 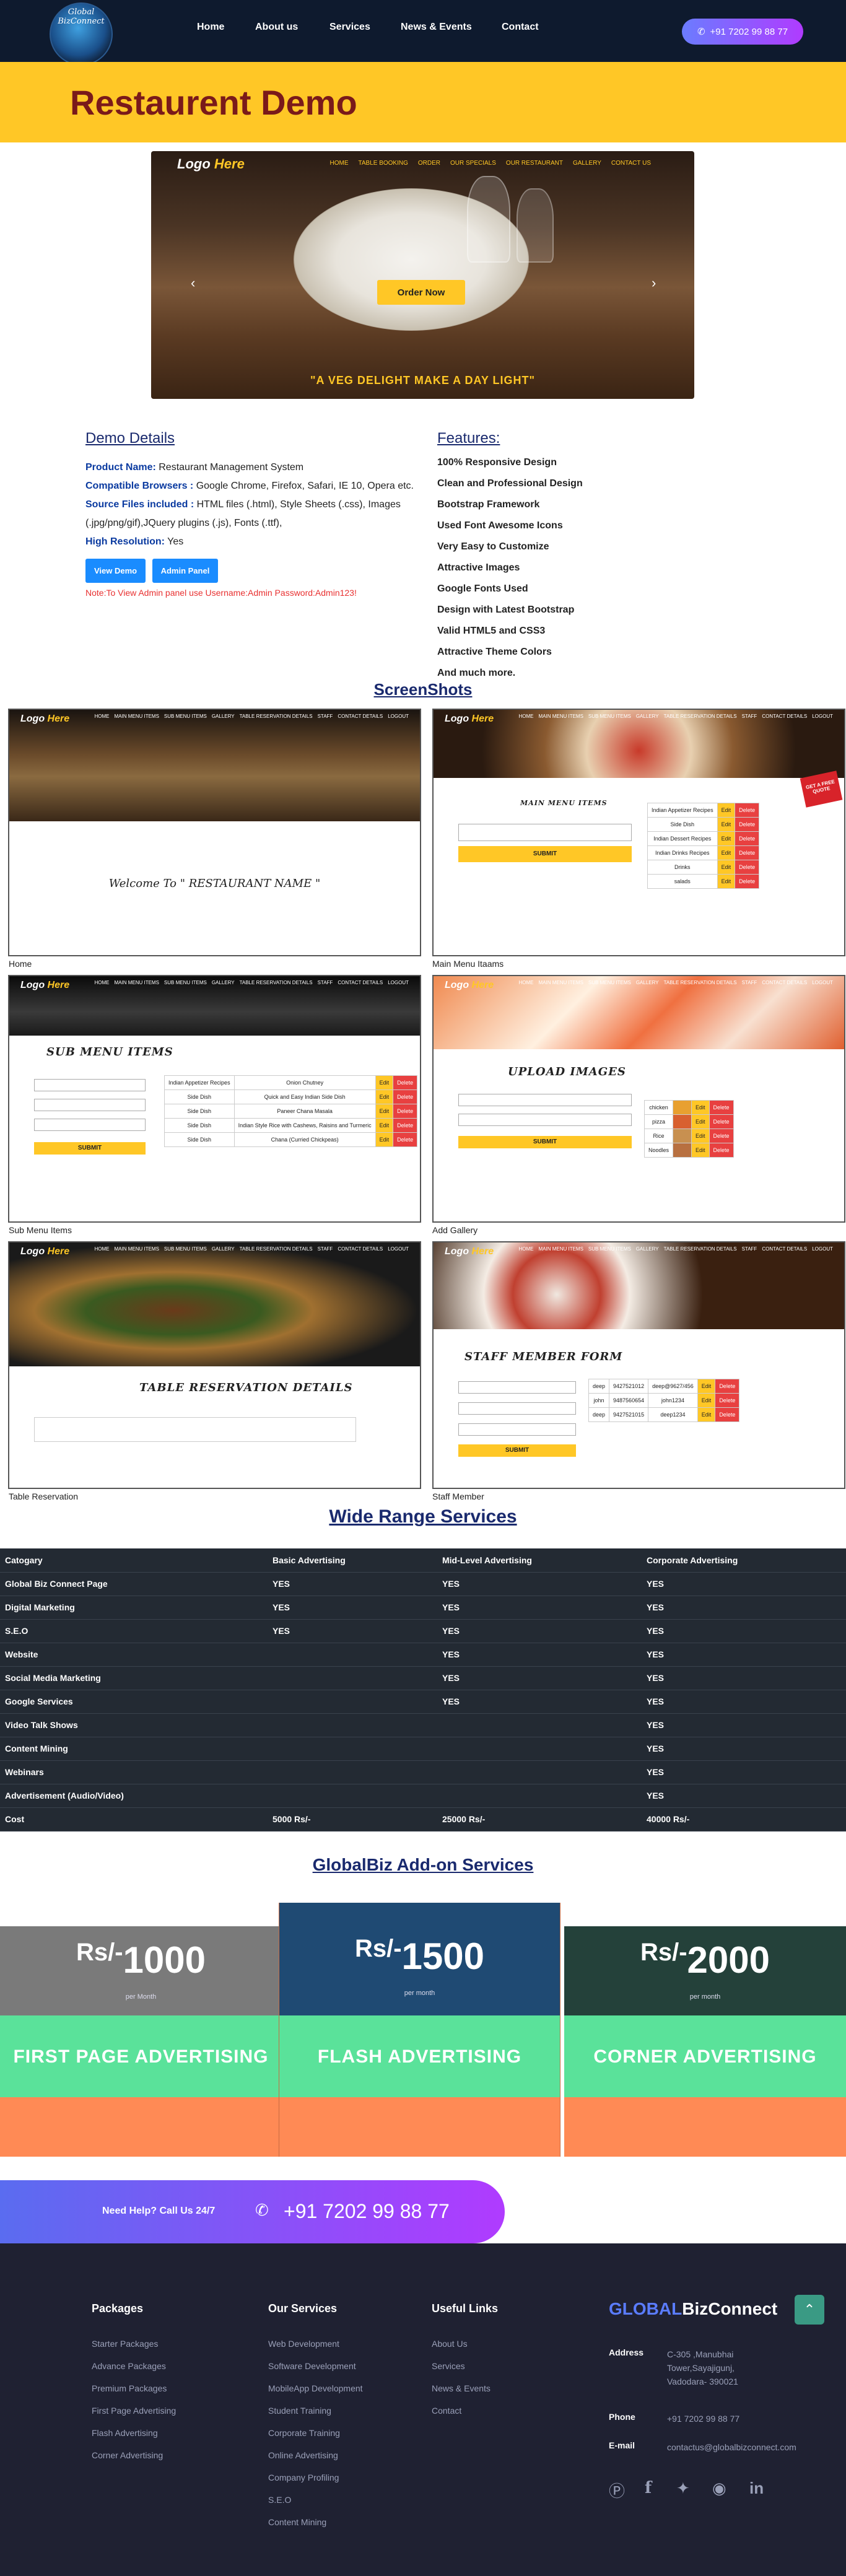 I want to click on order-now-button: Order Now, so click(x=421, y=292).